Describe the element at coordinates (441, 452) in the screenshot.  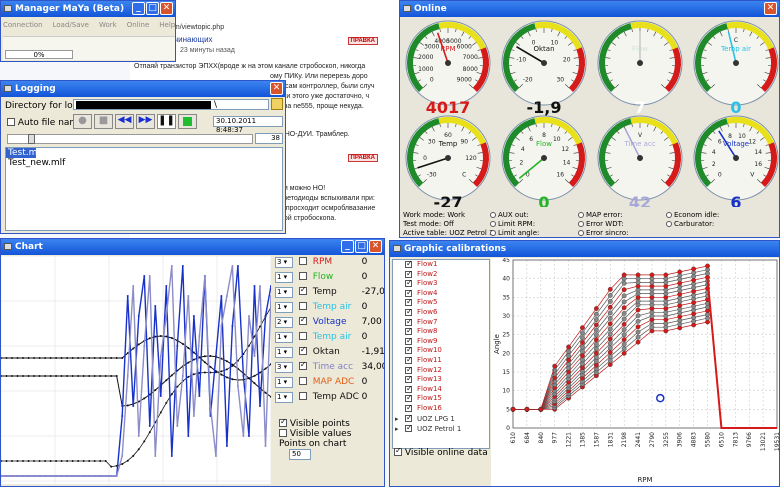
I see `visible-online-option: Visible online data` at that location.